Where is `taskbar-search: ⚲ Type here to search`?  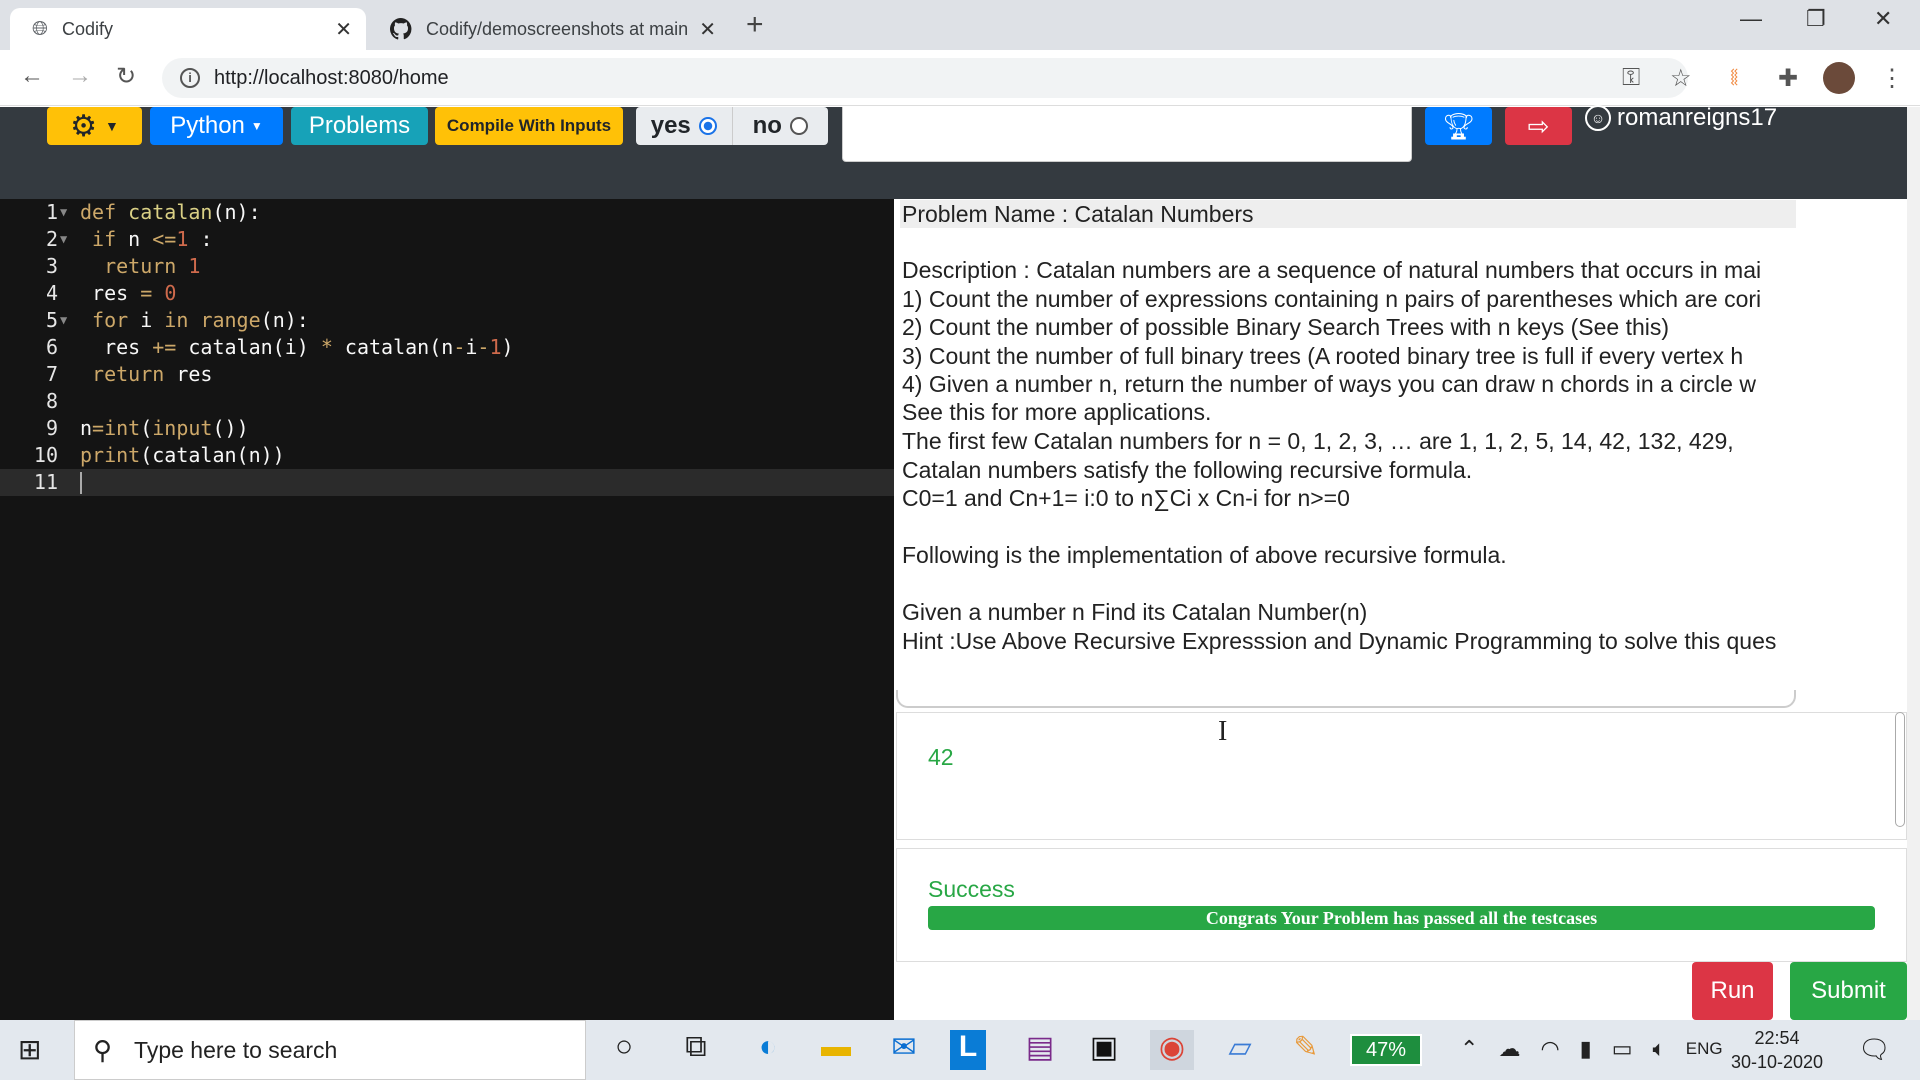
taskbar-search: ⚲ Type here to search is located at coordinates (330, 1050).